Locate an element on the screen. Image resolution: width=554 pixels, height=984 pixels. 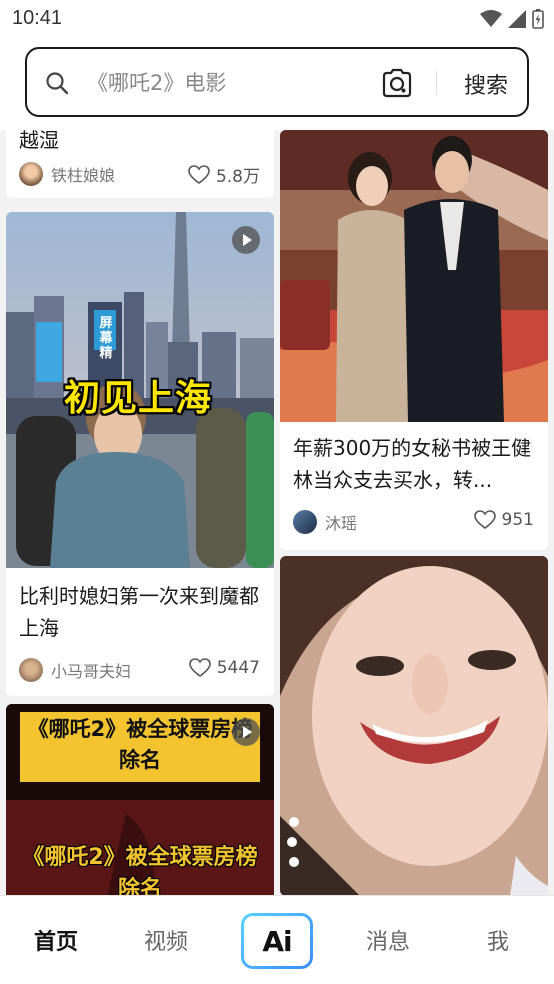
status-time: 10:41 is located at coordinates (37, 18).